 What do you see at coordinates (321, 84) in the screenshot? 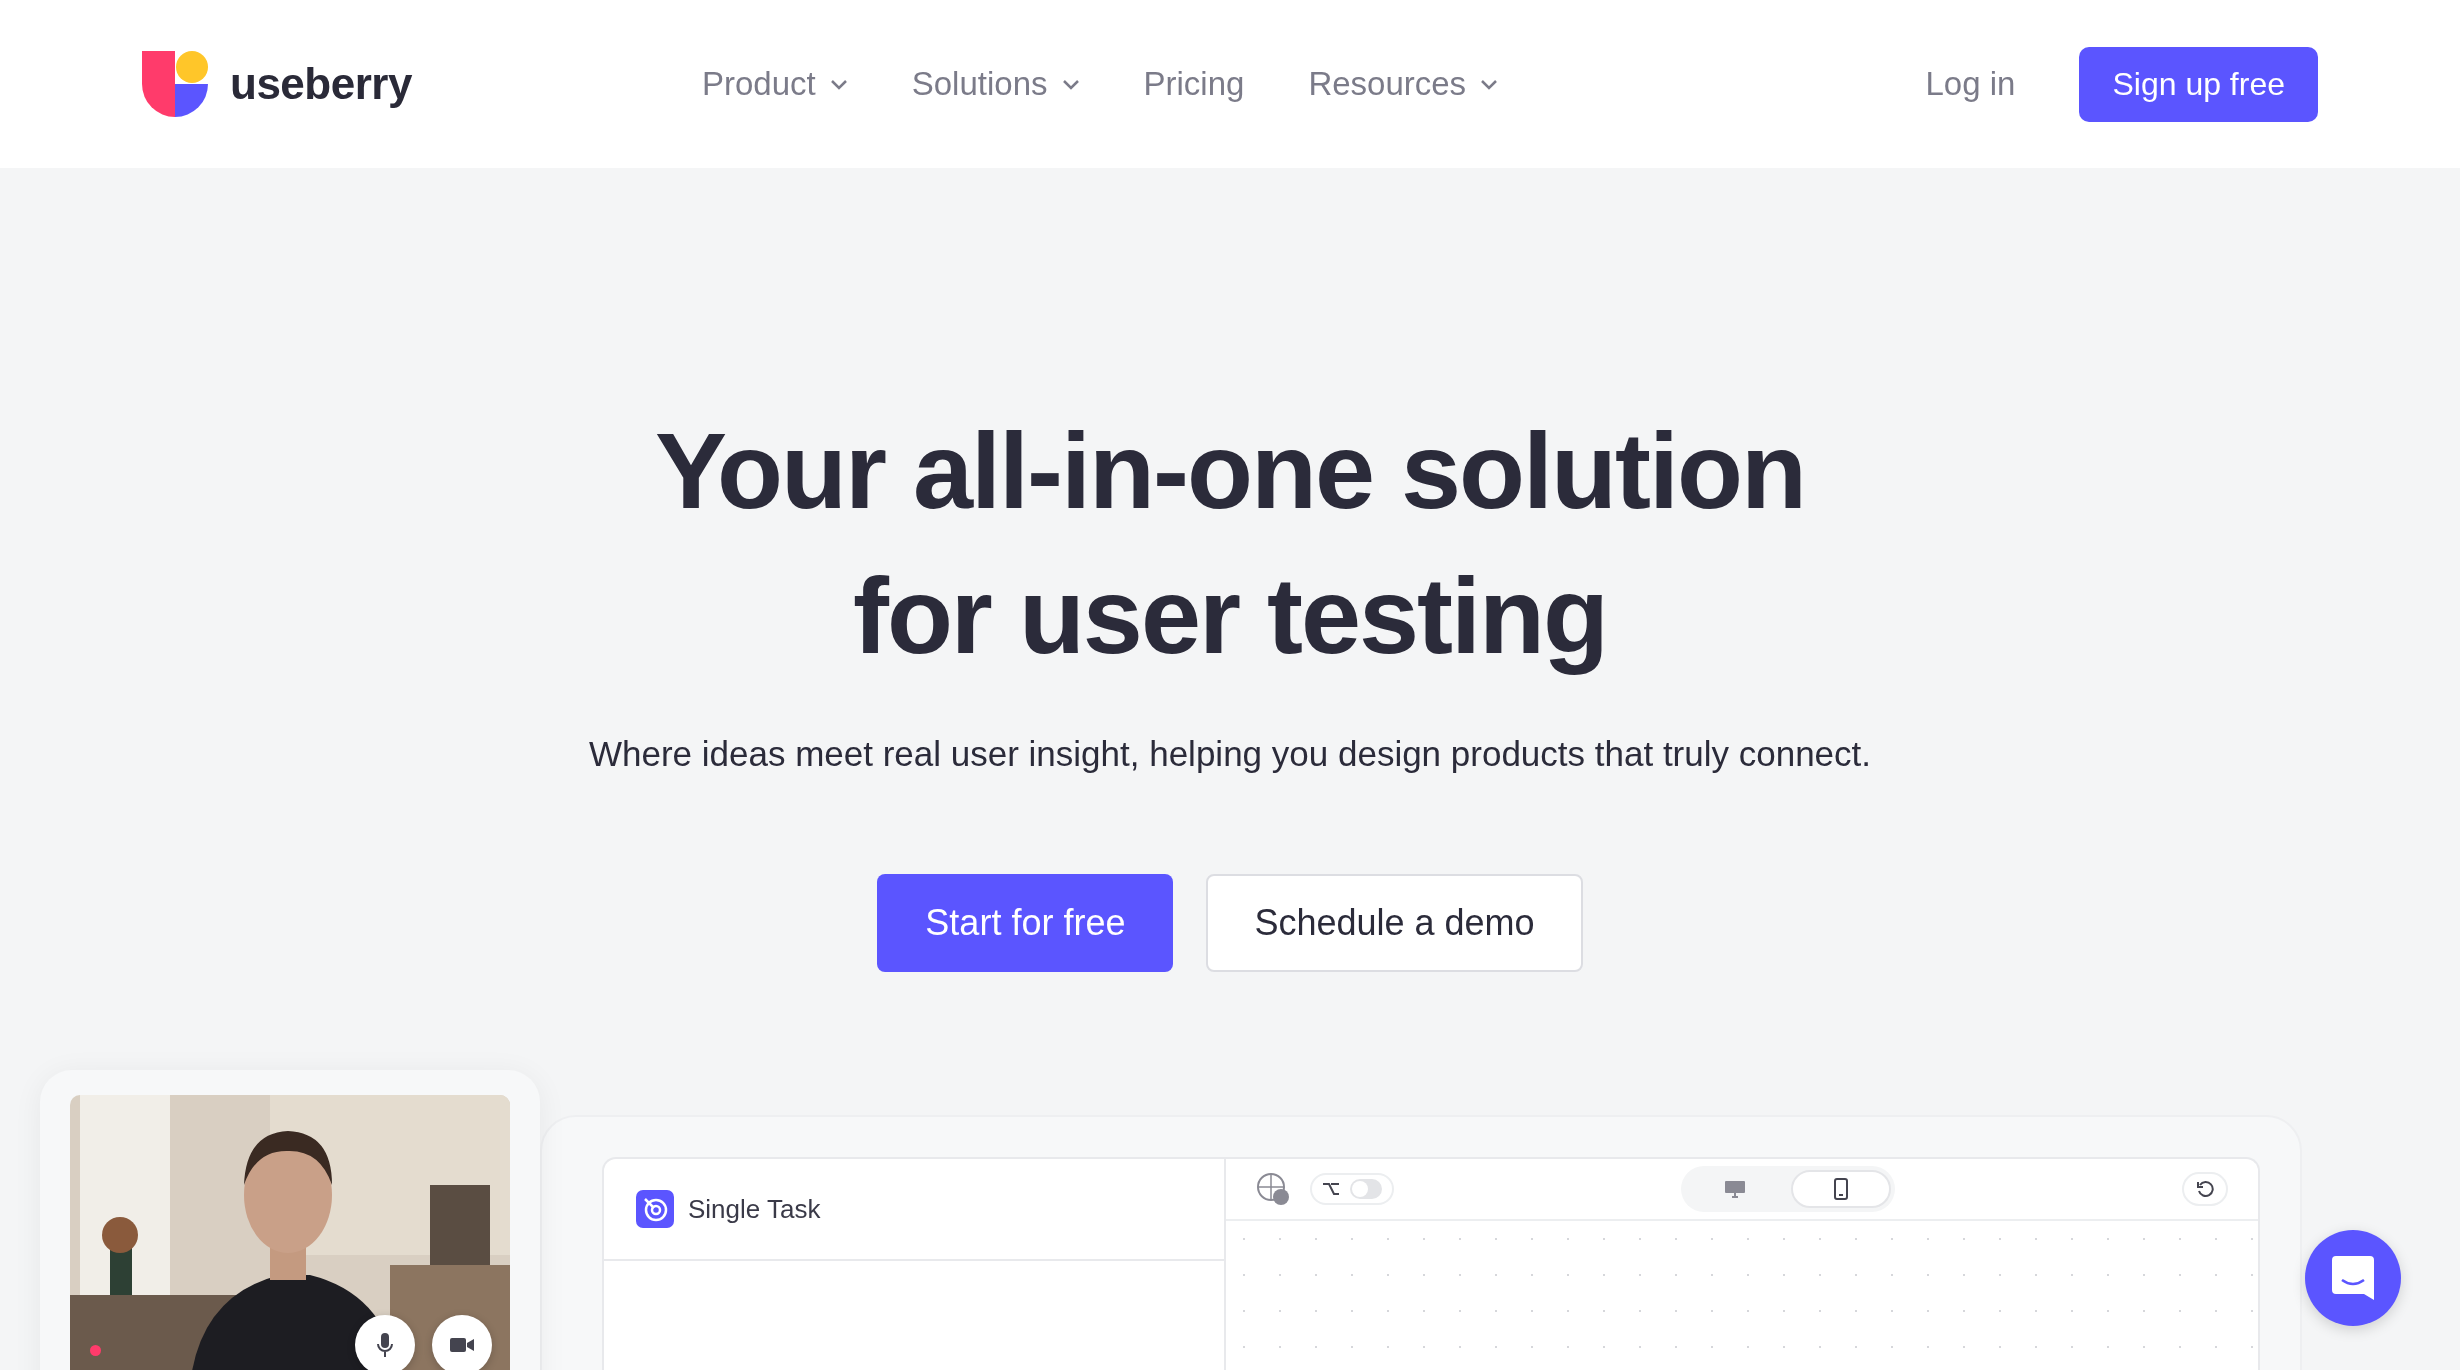
I see `brand-name: useberry` at bounding box center [321, 84].